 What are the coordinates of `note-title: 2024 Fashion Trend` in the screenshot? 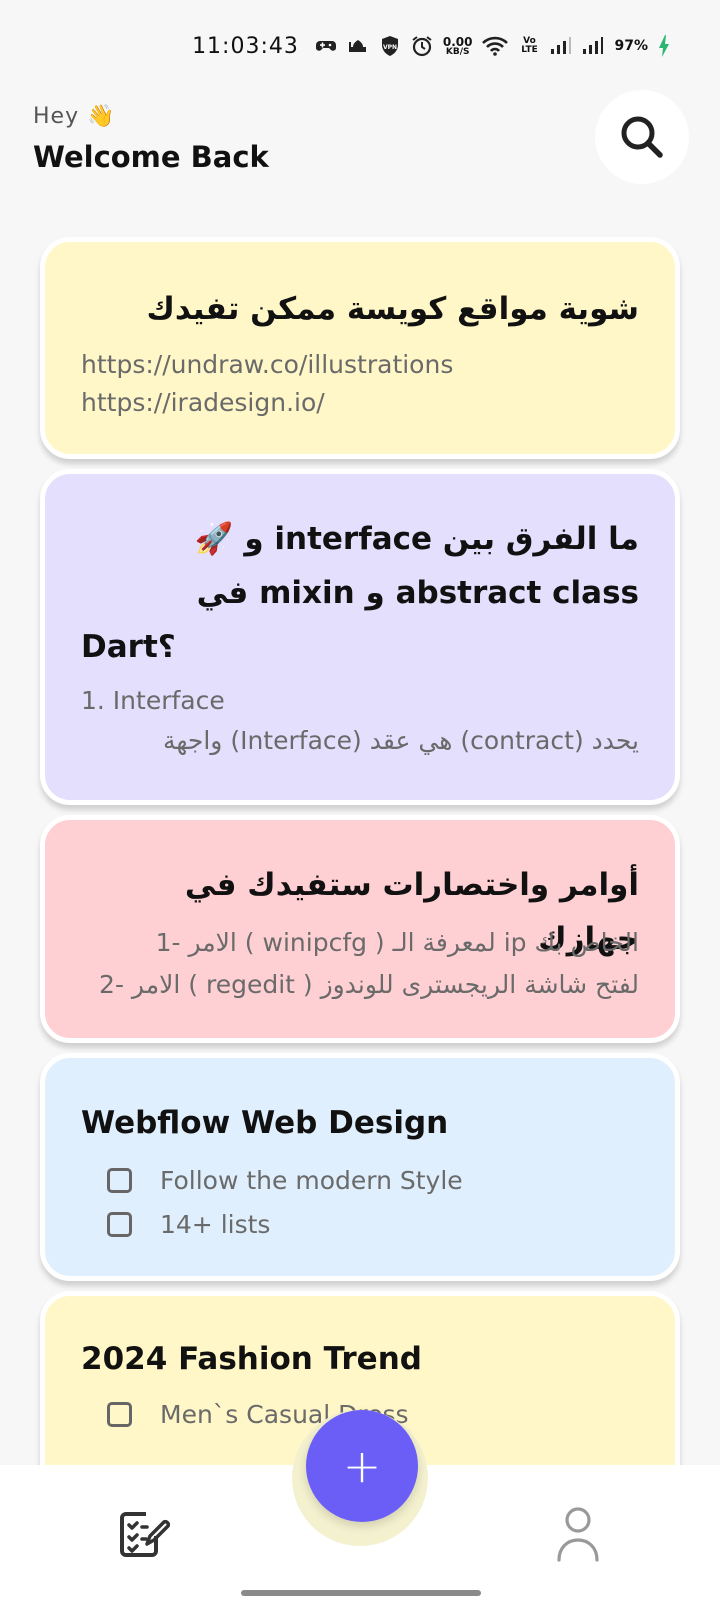 It's located at (251, 1359).